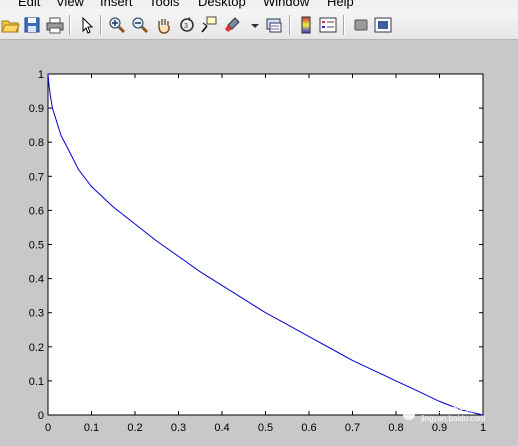 The width and height of the screenshot is (518, 446). What do you see at coordinates (116, 4) in the screenshot?
I see `menu-insert: Insert` at bounding box center [116, 4].